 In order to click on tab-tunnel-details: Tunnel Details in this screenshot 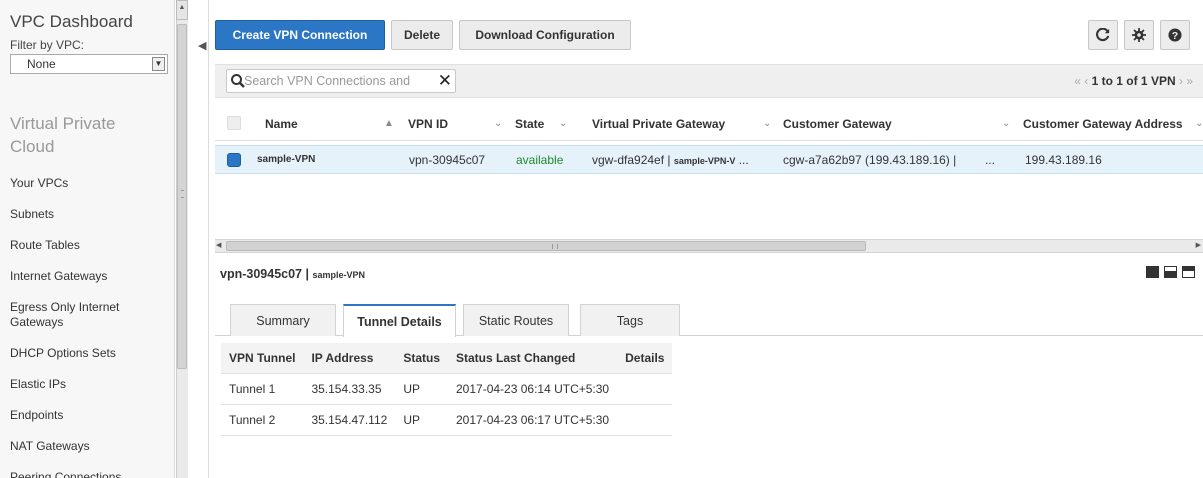, I will do `click(399, 320)`.